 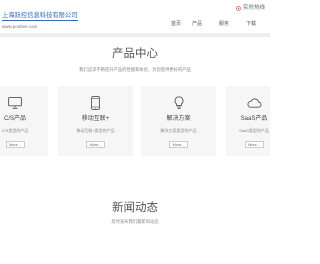 I want to click on header-divider, so click(x=135, y=35).